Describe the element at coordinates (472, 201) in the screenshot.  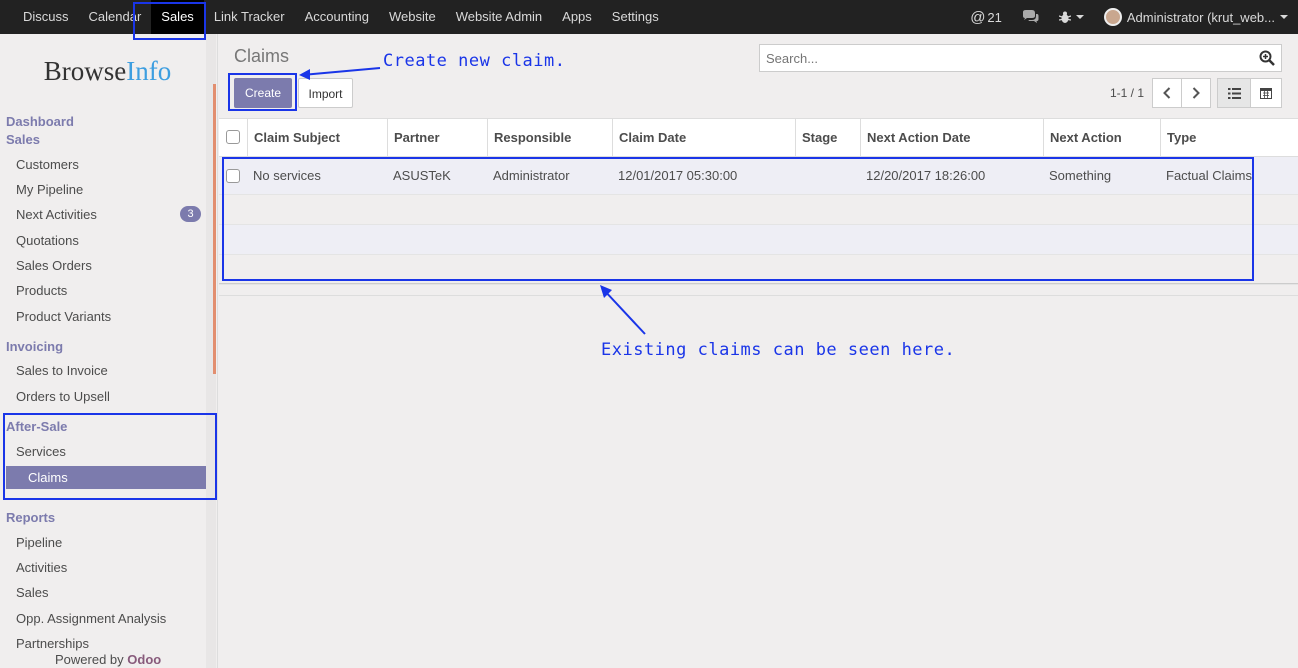
I see `annotation-arrows` at that location.